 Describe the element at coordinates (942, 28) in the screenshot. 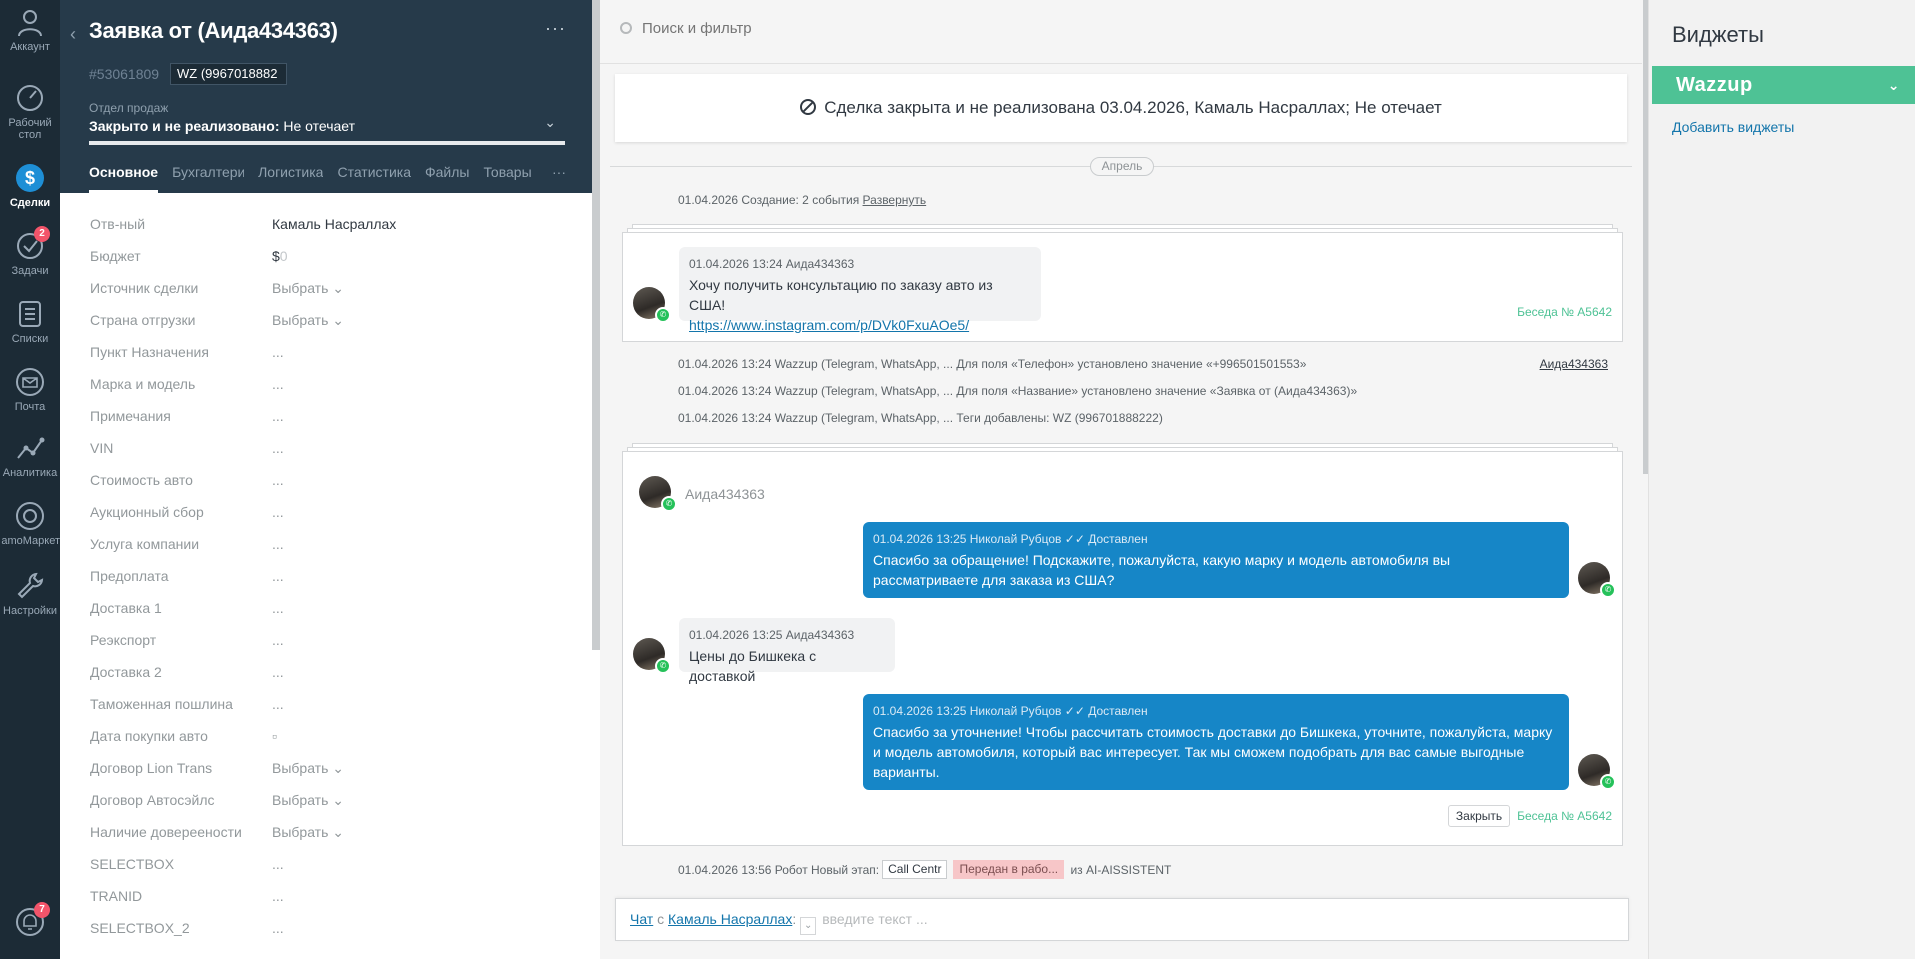

I see `search-input` at that location.